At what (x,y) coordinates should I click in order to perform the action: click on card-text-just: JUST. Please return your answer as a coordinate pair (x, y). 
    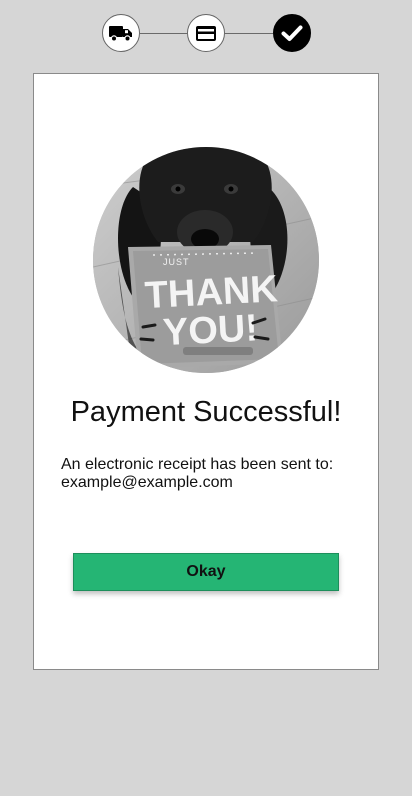
    Looking at the image, I should click on (176, 262).